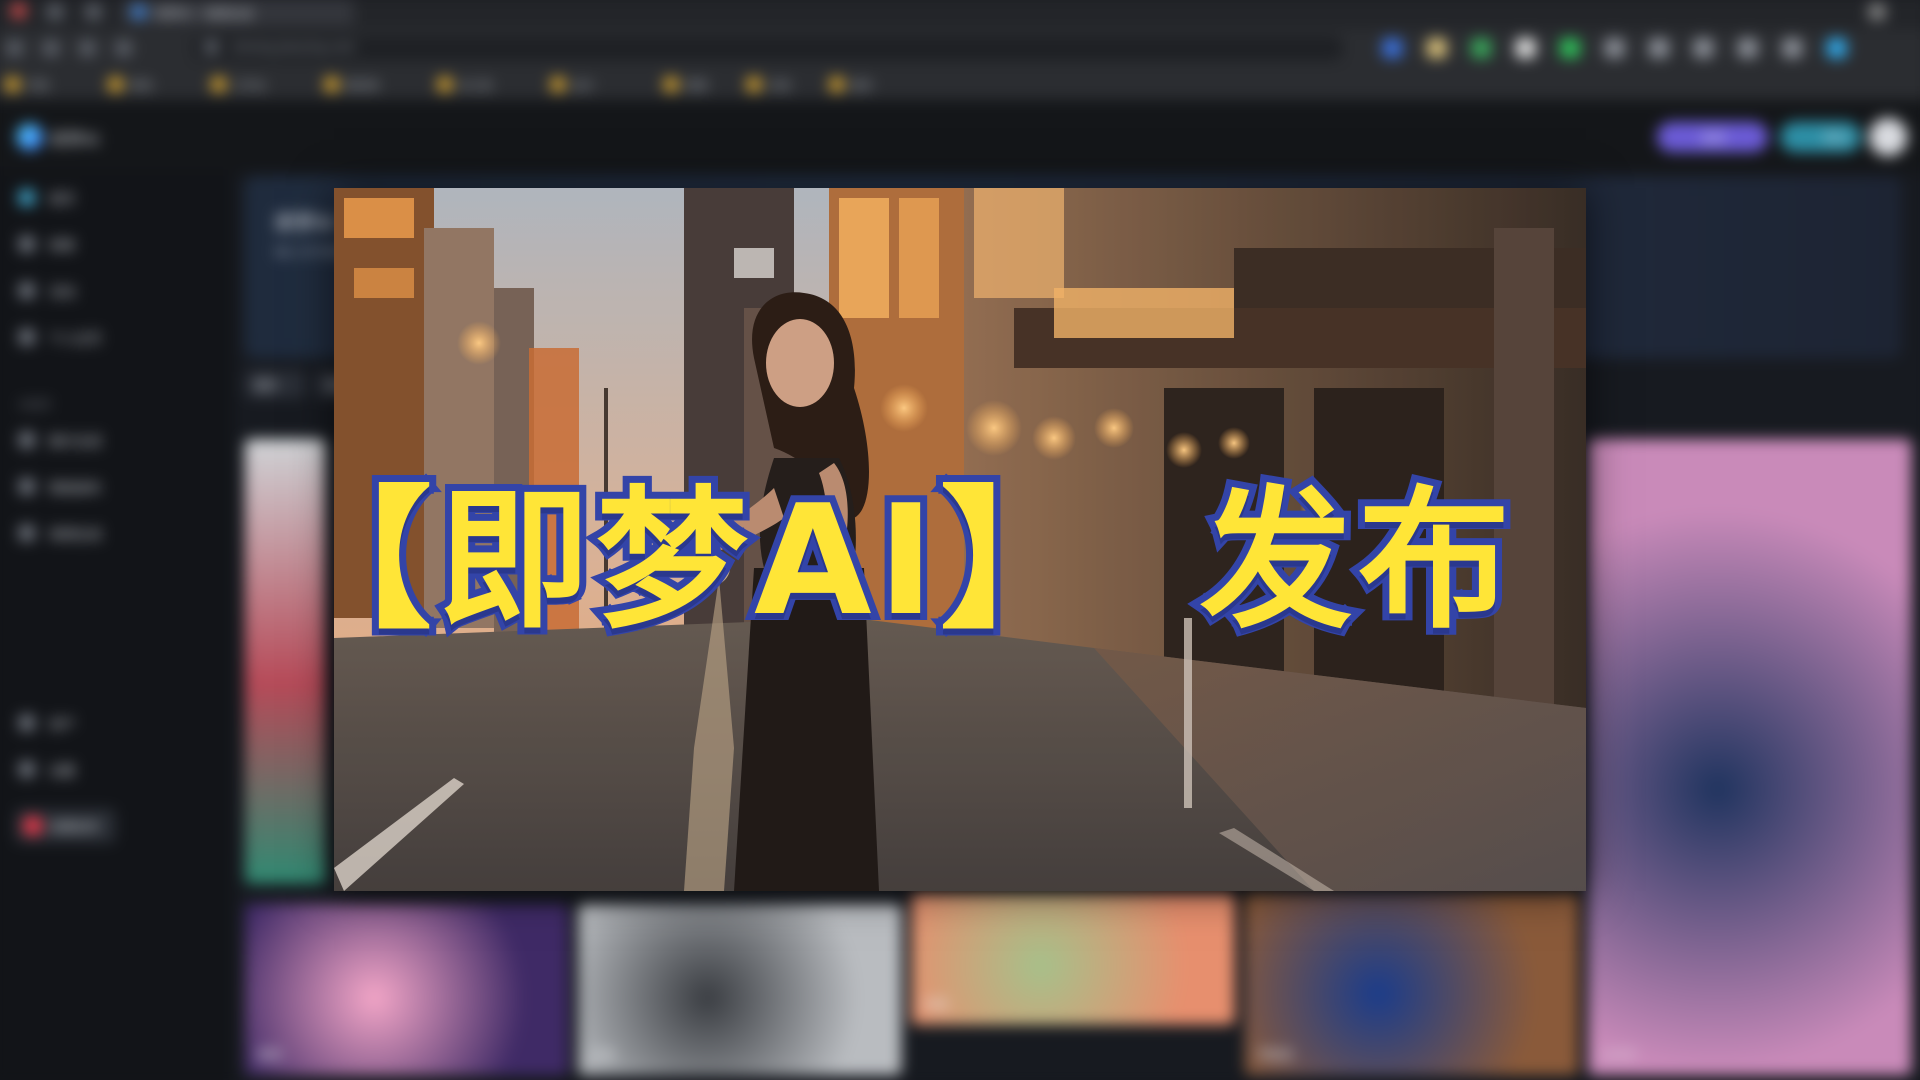 Image resolution: width=1920 pixels, height=1080 pixels. I want to click on bookmark-item: 工作台, so click(261, 84).